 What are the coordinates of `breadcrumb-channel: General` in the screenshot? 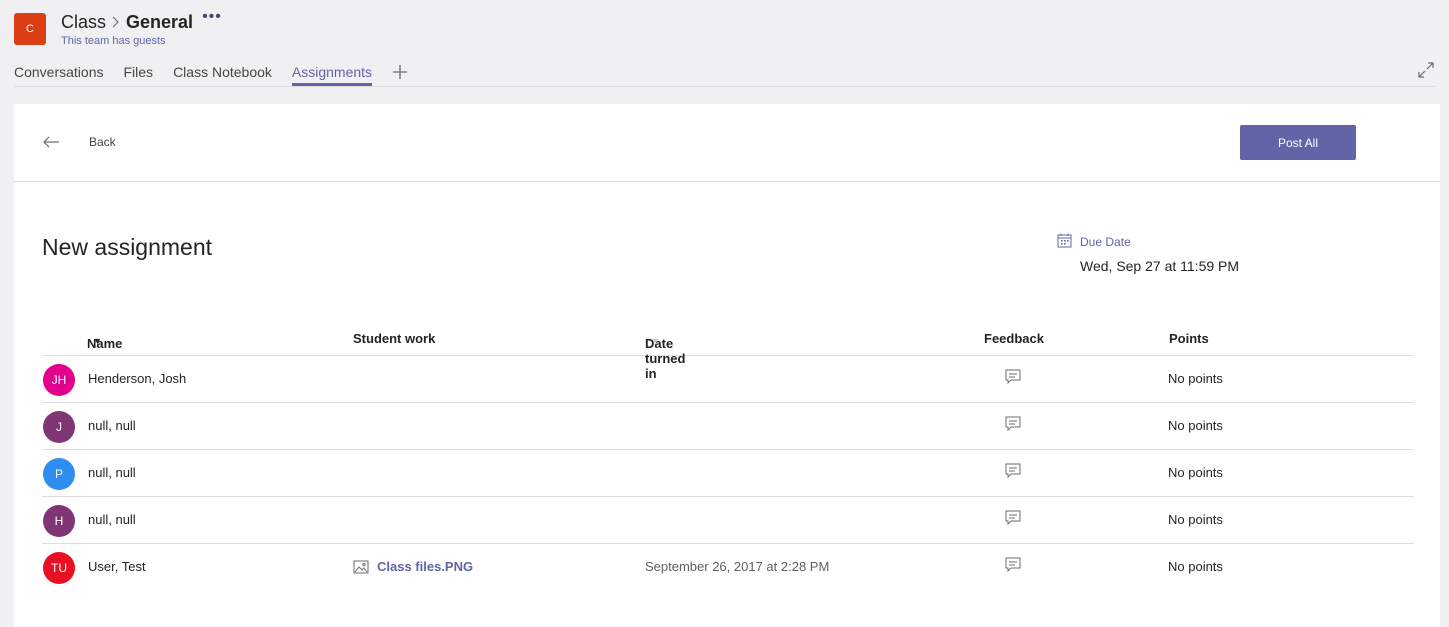 It's located at (160, 21).